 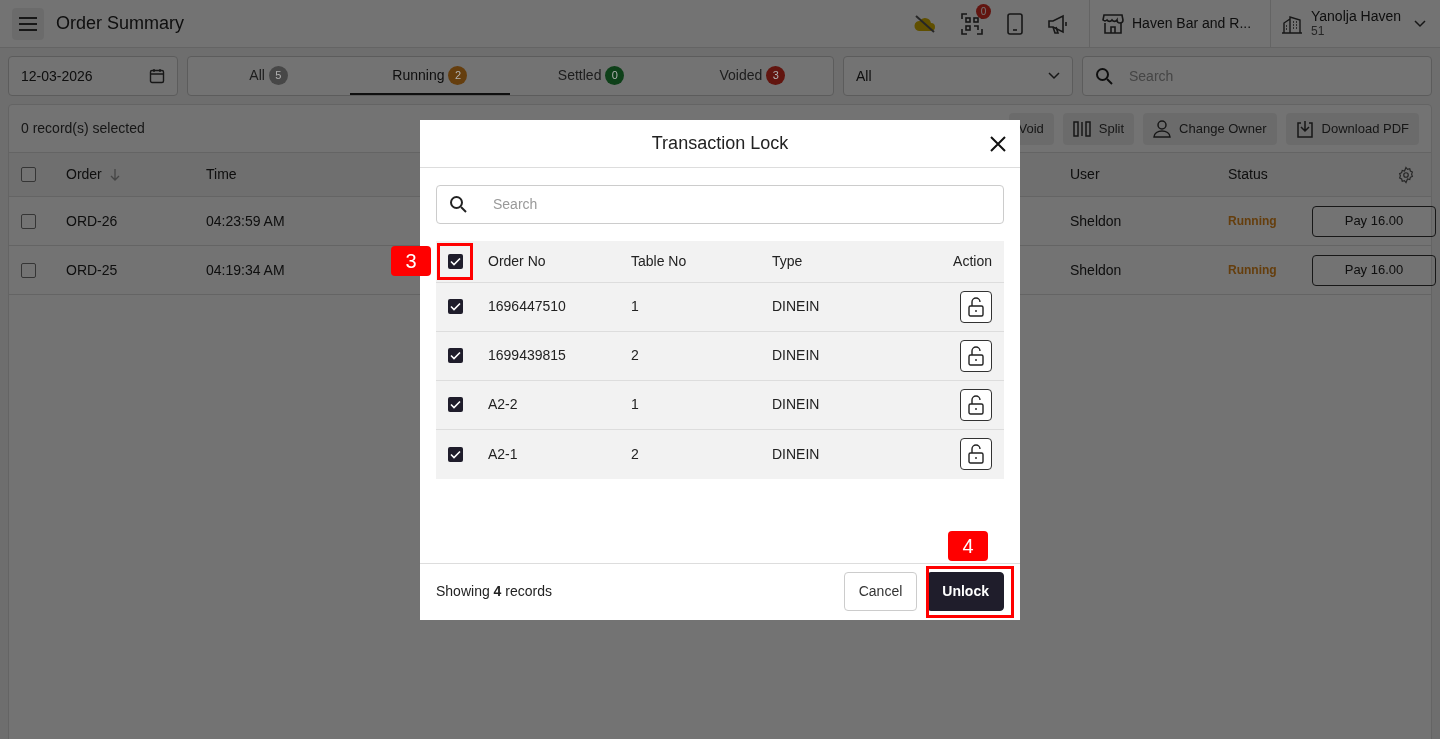 What do you see at coordinates (83, 128) in the screenshot?
I see `selection-count: 0 record(s) selected` at bounding box center [83, 128].